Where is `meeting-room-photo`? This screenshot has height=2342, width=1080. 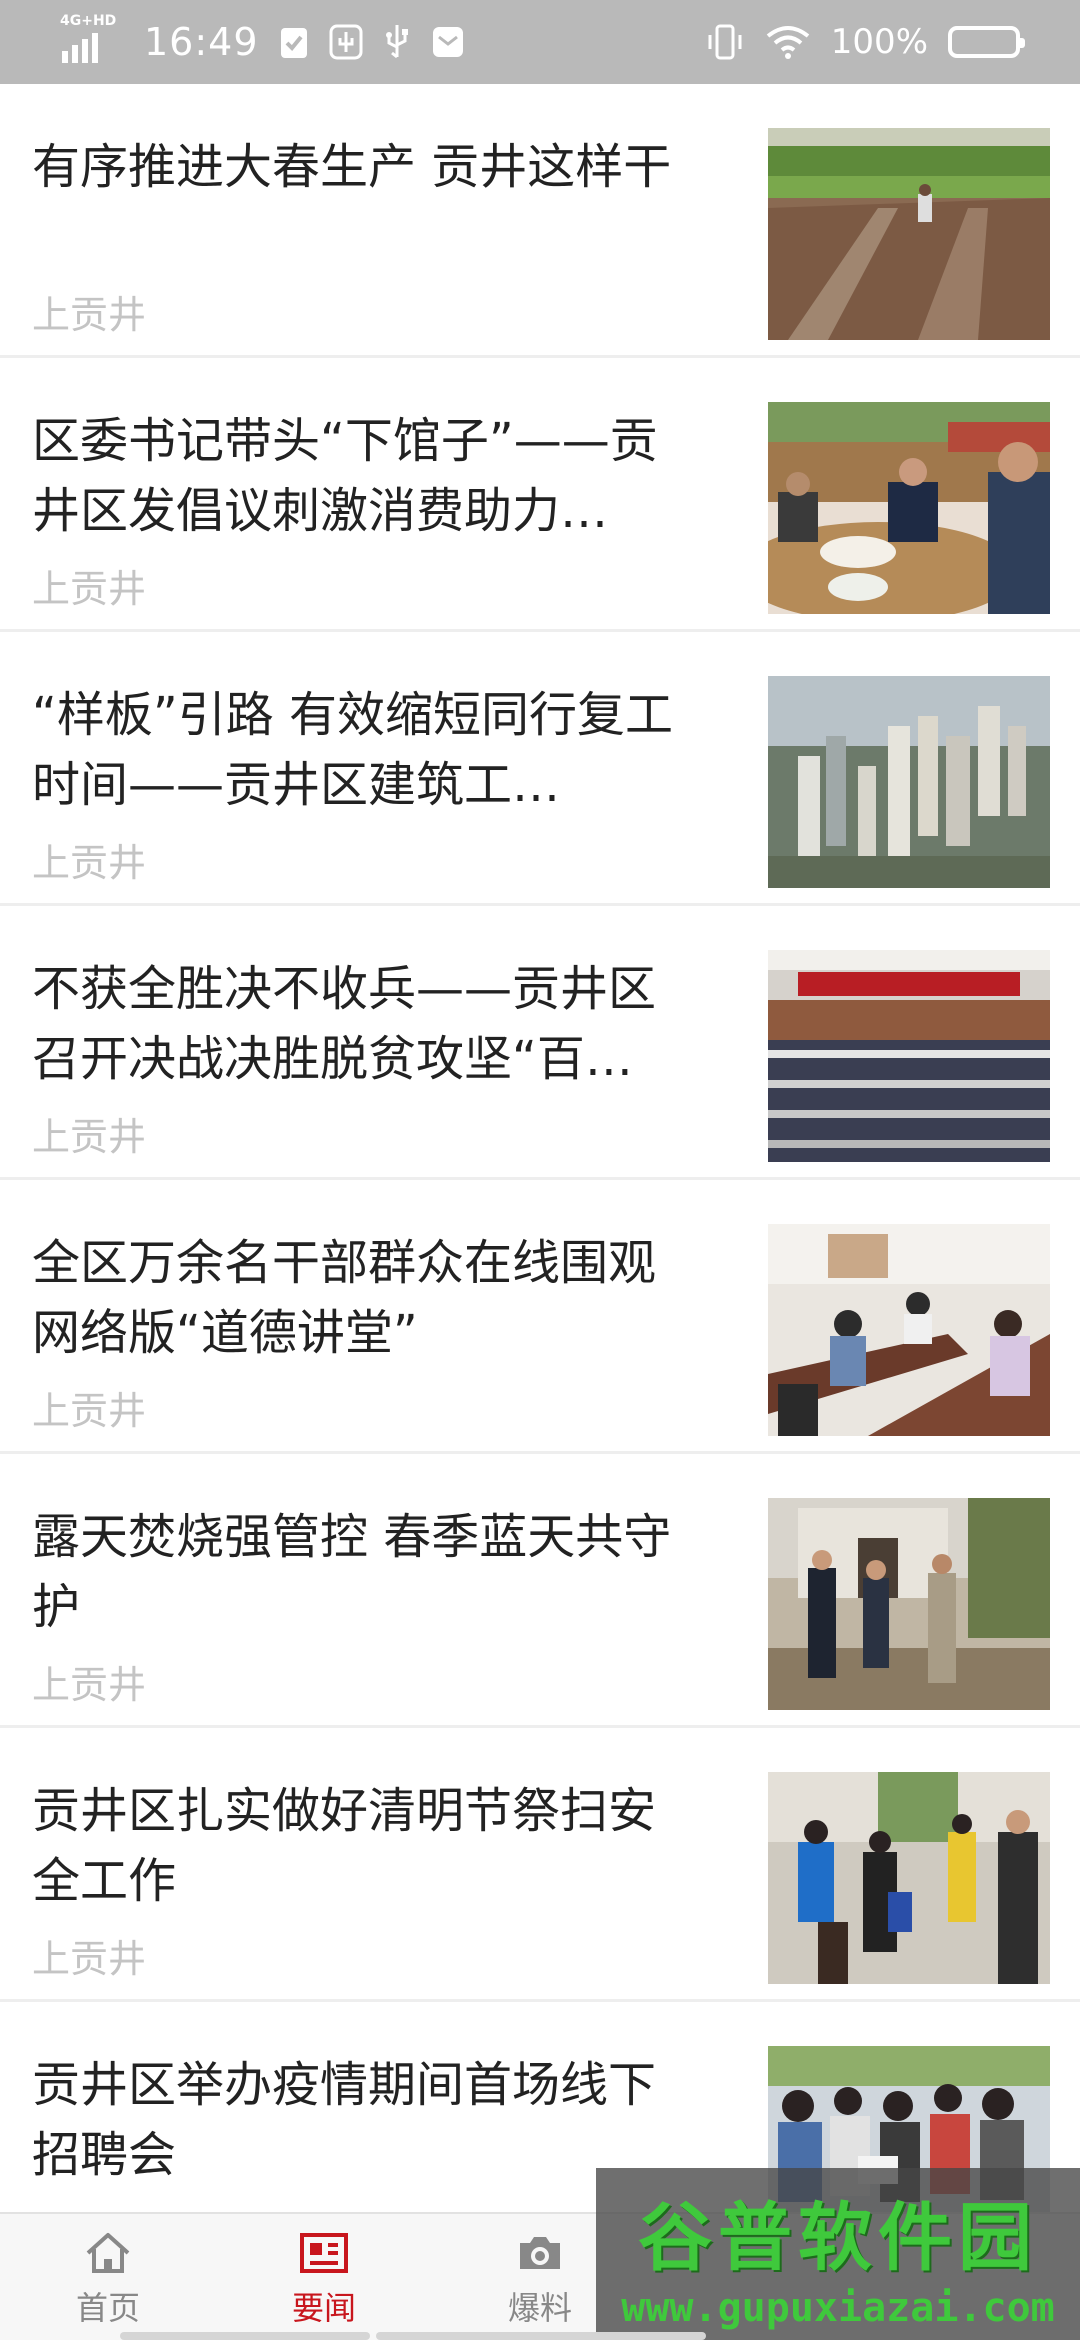 meeting-room-photo is located at coordinates (909, 1330).